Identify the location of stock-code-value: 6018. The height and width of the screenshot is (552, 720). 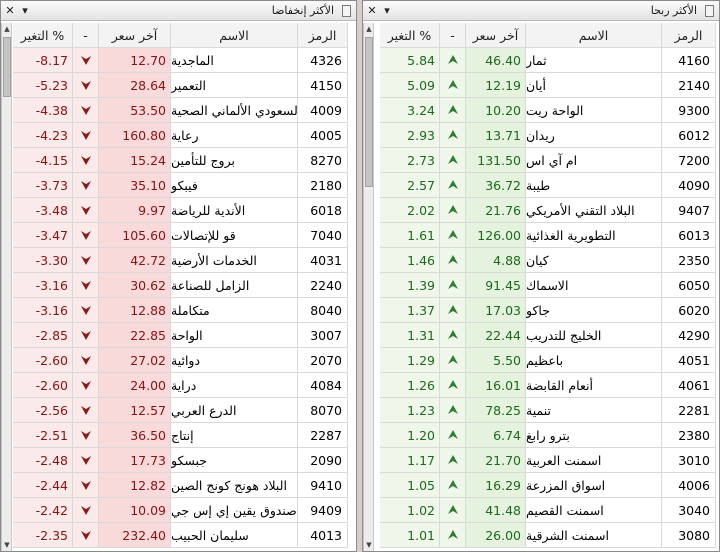
(326, 210).